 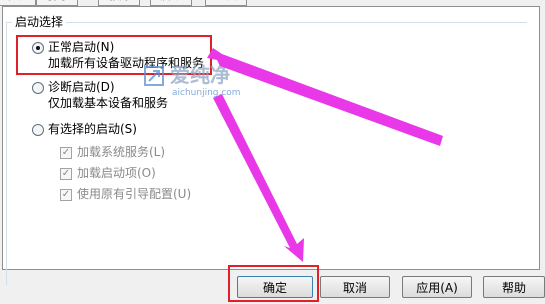 What do you see at coordinates (154, 76) in the screenshot?
I see `watermark-logo-icon` at bounding box center [154, 76].